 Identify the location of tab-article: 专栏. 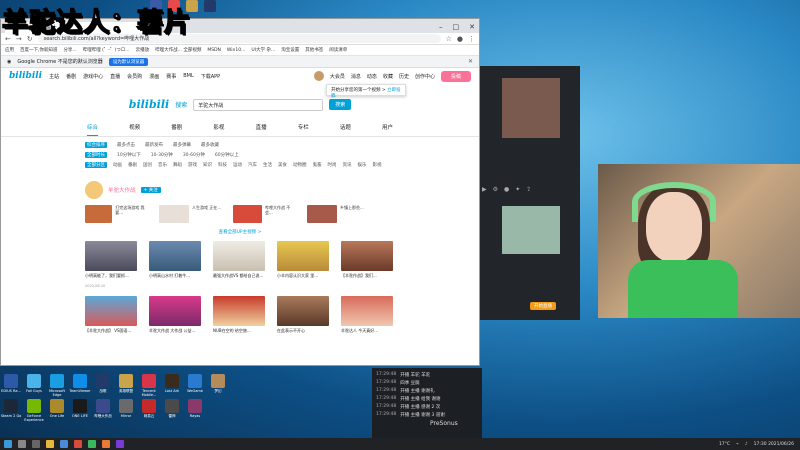
(303, 129).